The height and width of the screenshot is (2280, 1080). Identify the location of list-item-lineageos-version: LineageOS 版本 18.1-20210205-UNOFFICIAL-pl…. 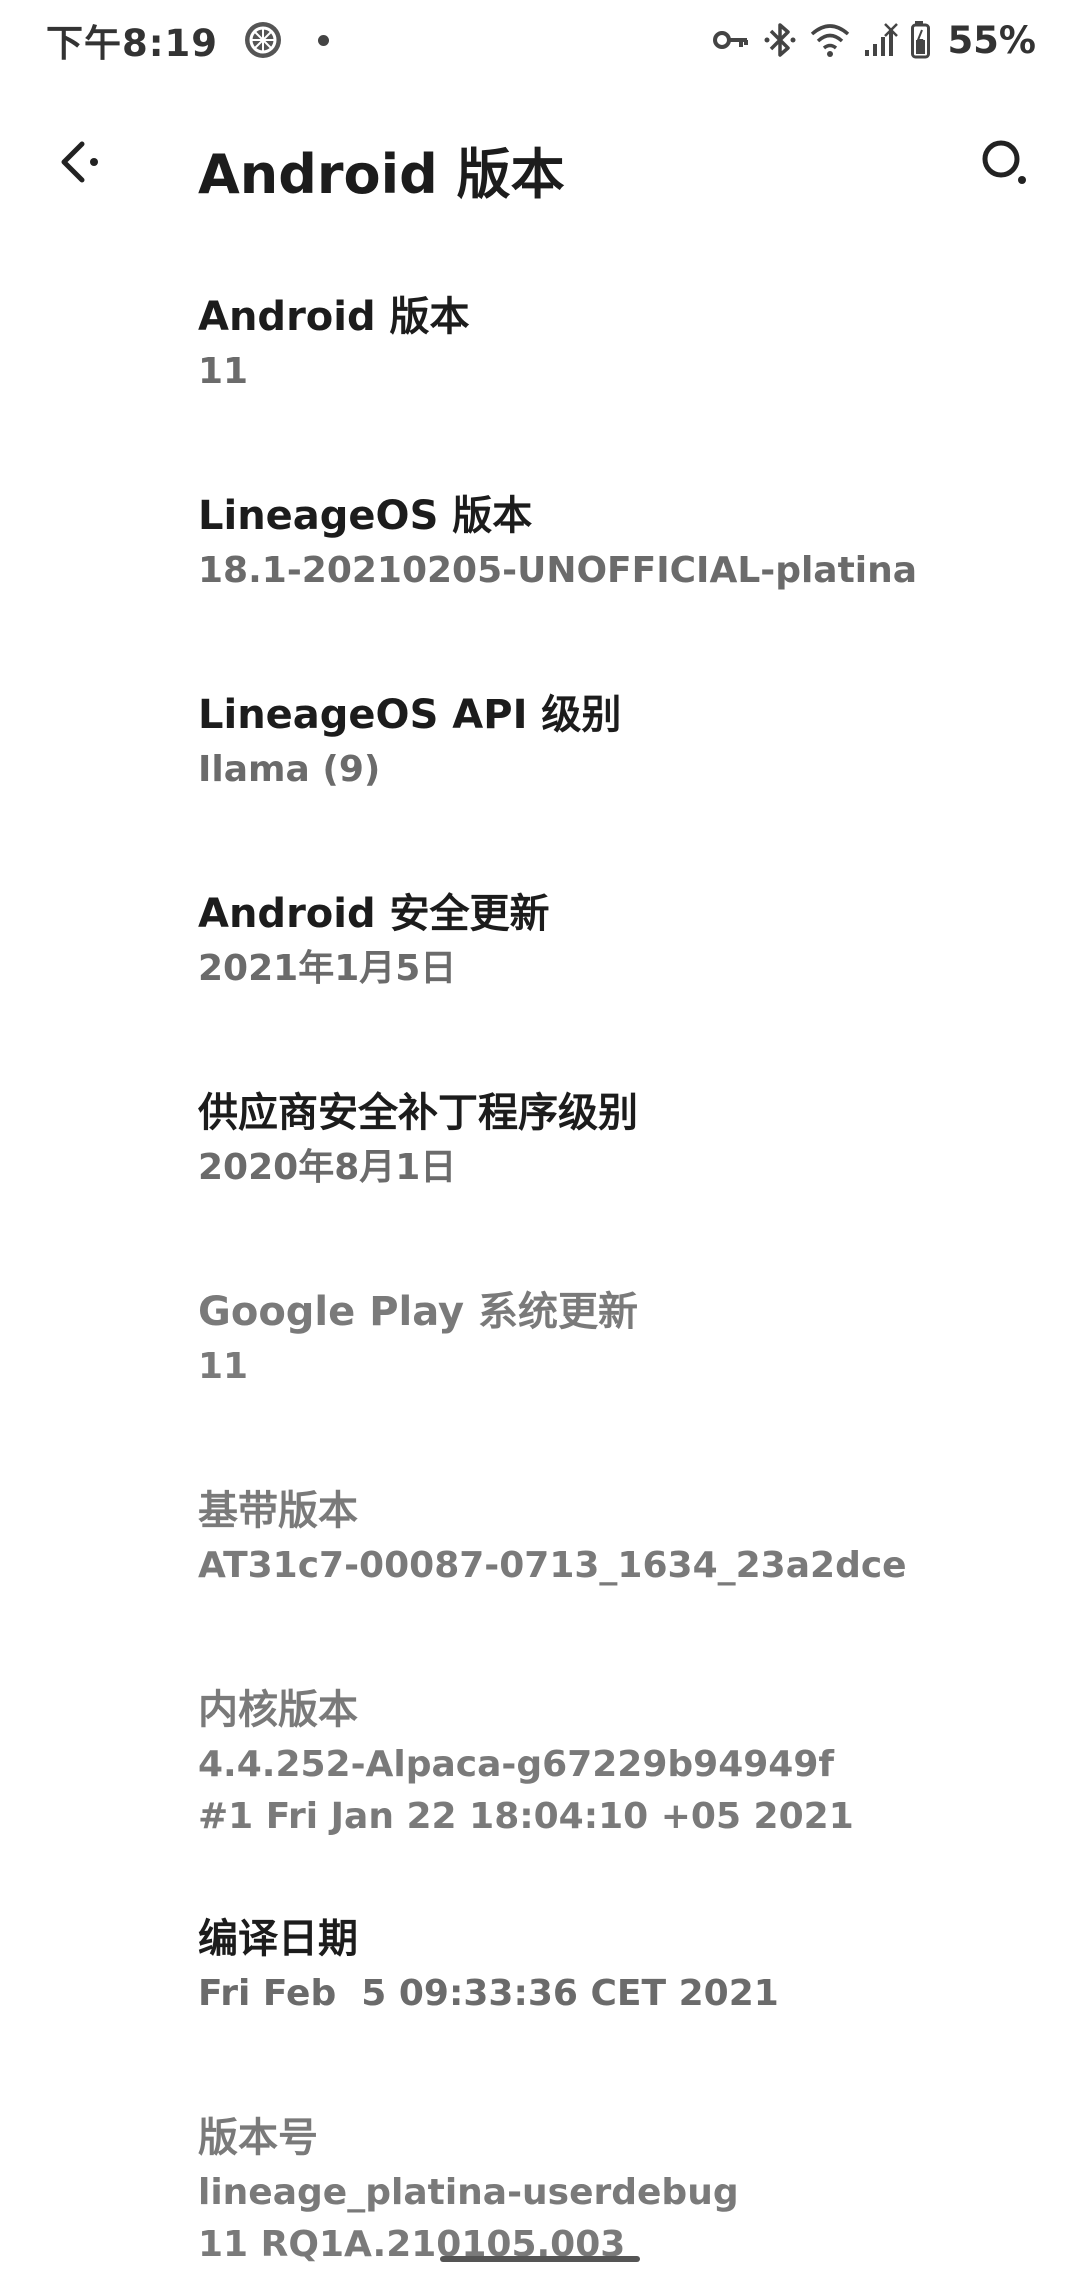
(540, 566).